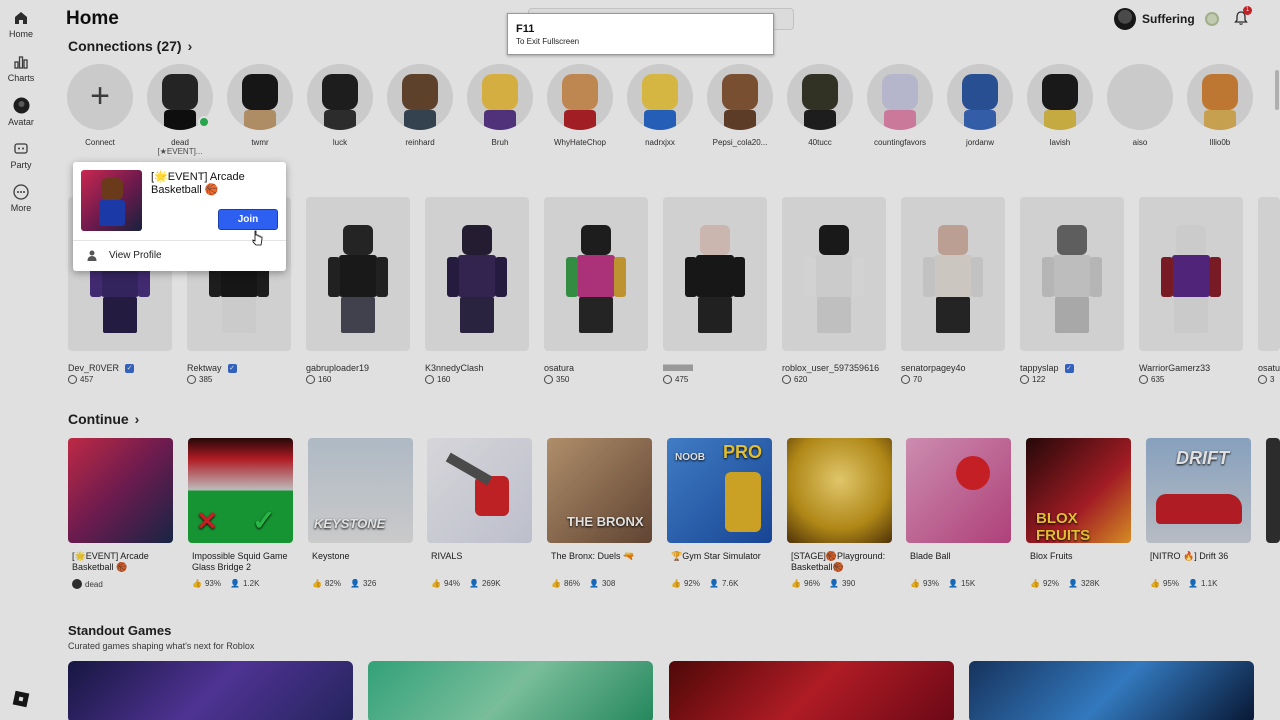 This screenshot has height=720, width=1280. I want to click on view-profile-button: View Profile, so click(179, 255).